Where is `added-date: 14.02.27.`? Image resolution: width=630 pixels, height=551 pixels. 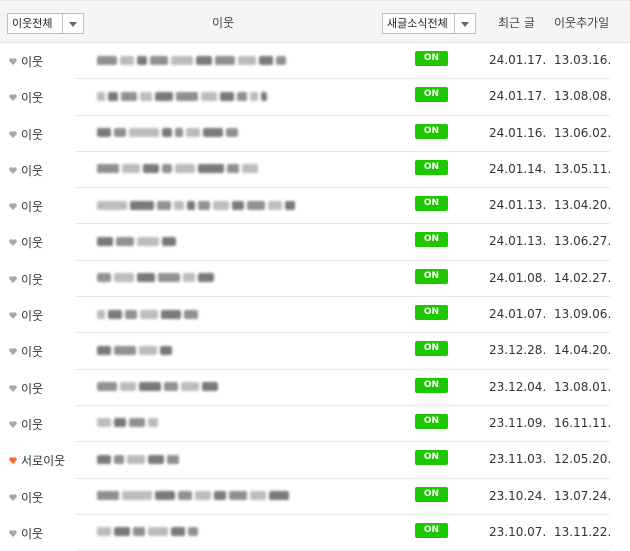 added-date: 14.02.27. is located at coordinates (583, 277).